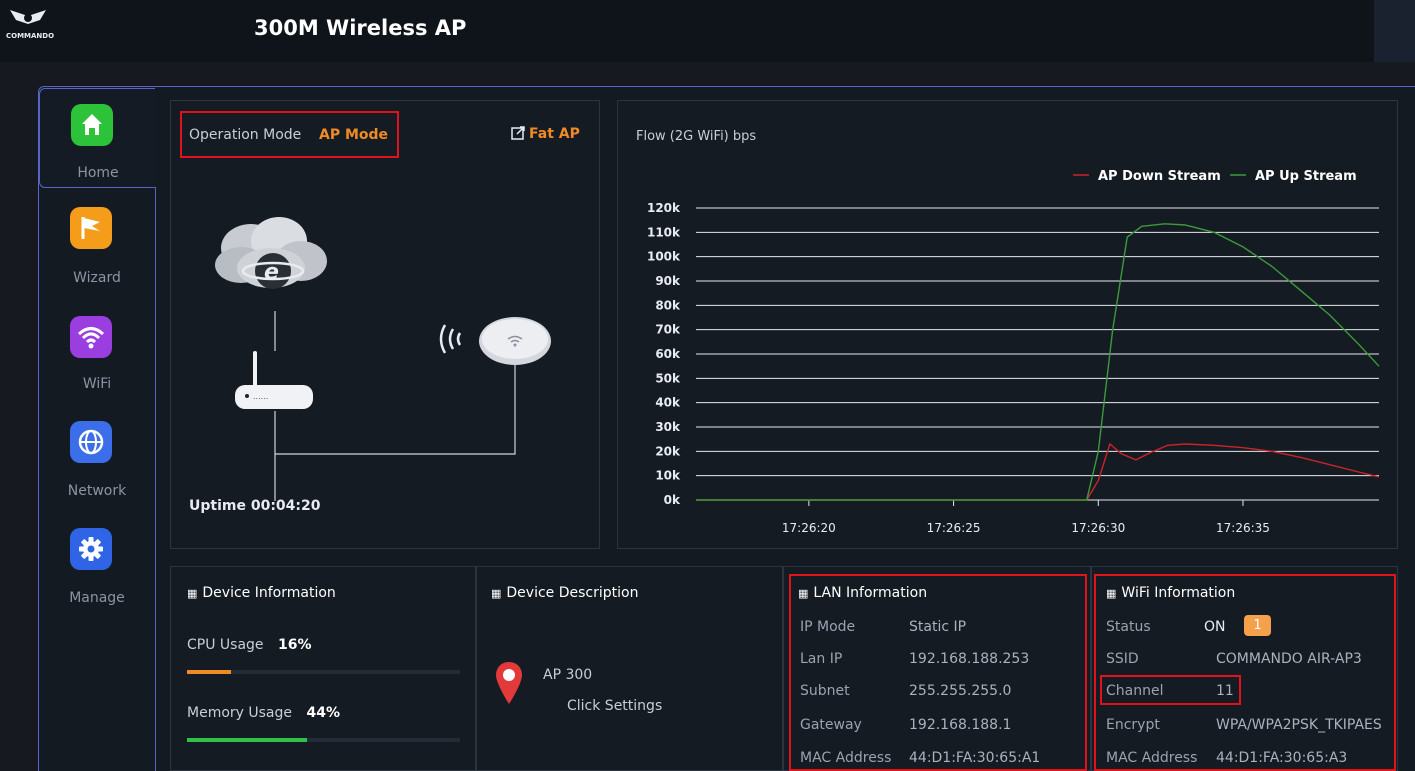 This screenshot has height=771, width=1415. I want to click on x-tick-label: 17:26:35, so click(1243, 528).